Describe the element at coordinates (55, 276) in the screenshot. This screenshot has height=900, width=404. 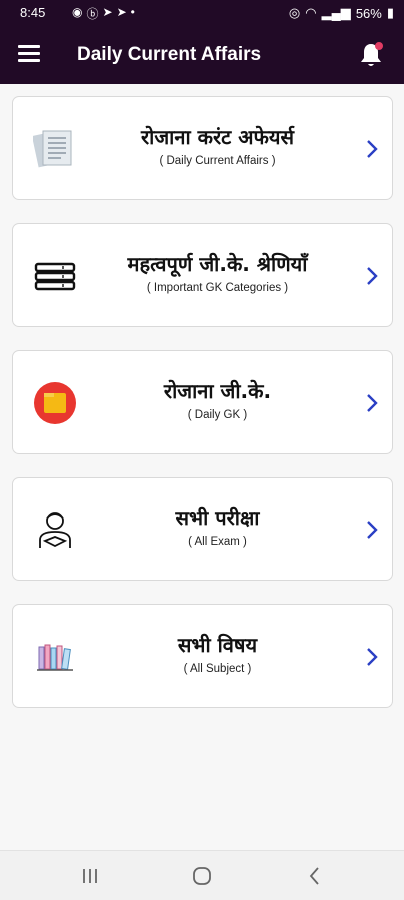
I see `books-stack-icon` at that location.